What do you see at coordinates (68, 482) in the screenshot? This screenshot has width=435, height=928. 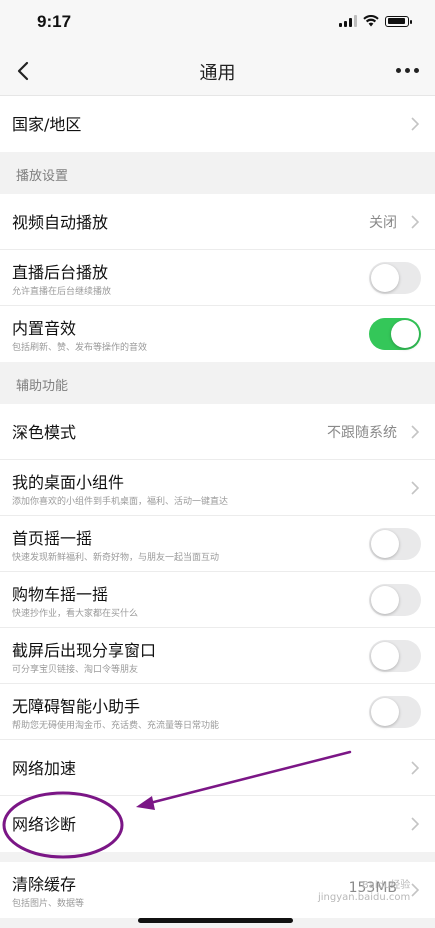 I see `row-desktop-widget-title: 我的桌面小组件` at bounding box center [68, 482].